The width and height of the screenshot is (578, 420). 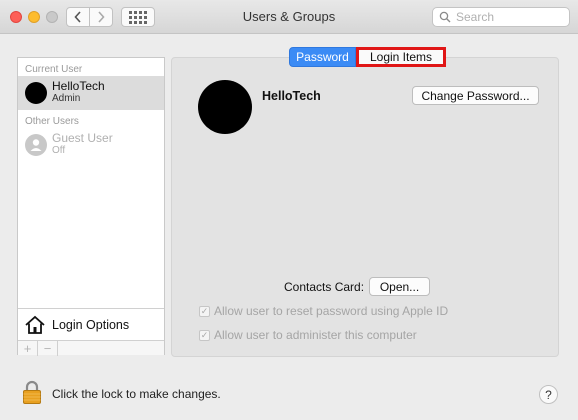 What do you see at coordinates (204, 311) in the screenshot?
I see `allow-reset-checkbox: ✓` at bounding box center [204, 311].